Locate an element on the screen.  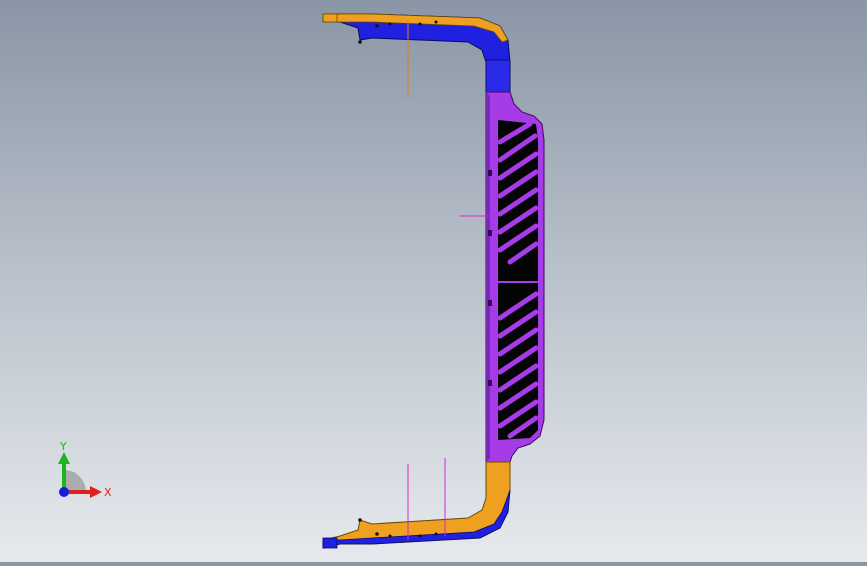
y-axis-label: Y is located at coordinates (63, 446).